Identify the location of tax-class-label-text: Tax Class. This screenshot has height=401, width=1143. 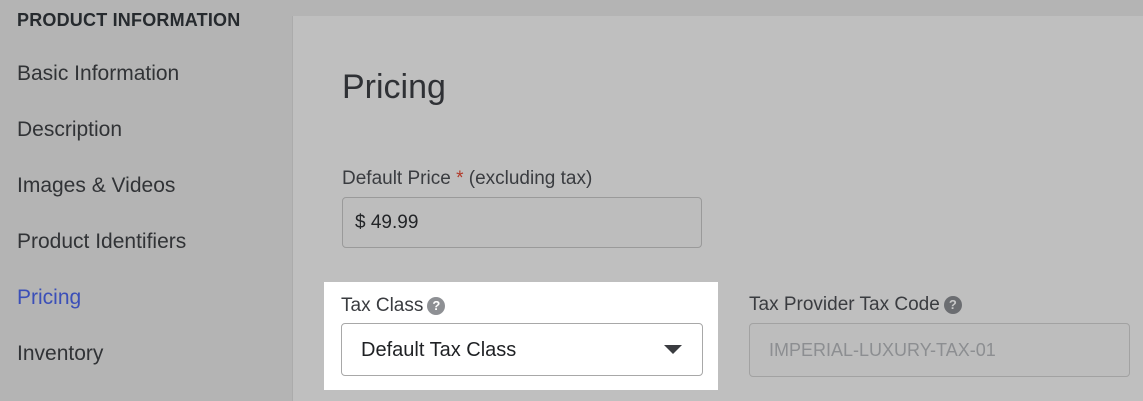
(382, 305).